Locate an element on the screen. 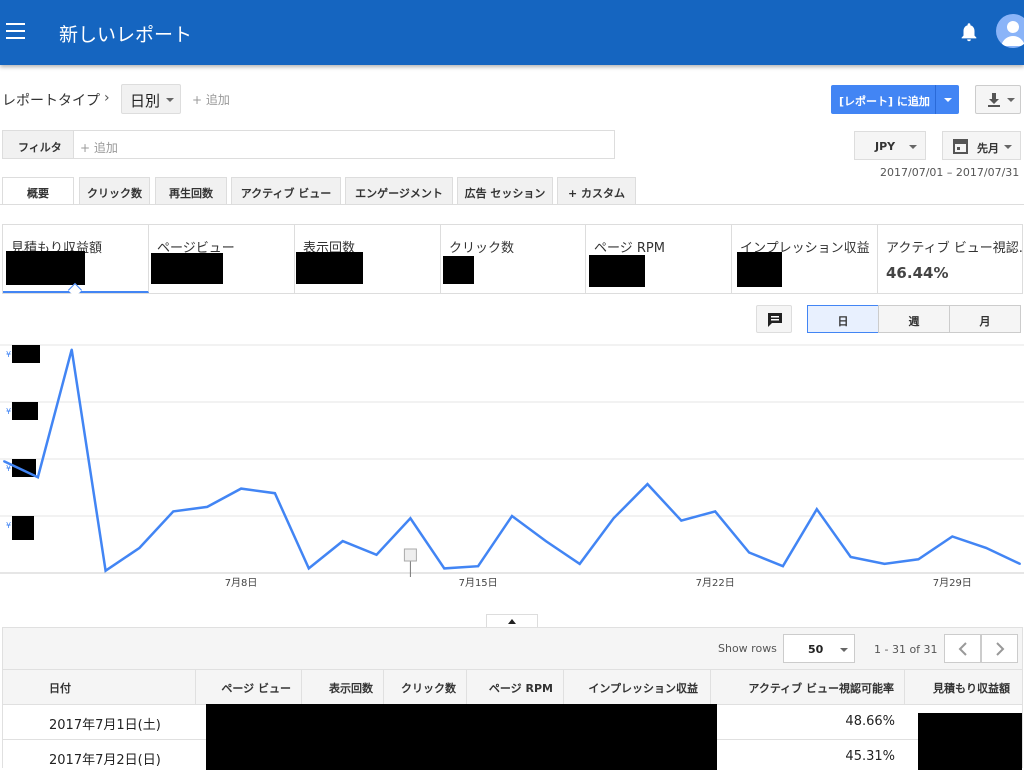 This screenshot has width=1024, height=775. metric-estimated-earnings: 見積もり収益額 is located at coordinates (76, 259).